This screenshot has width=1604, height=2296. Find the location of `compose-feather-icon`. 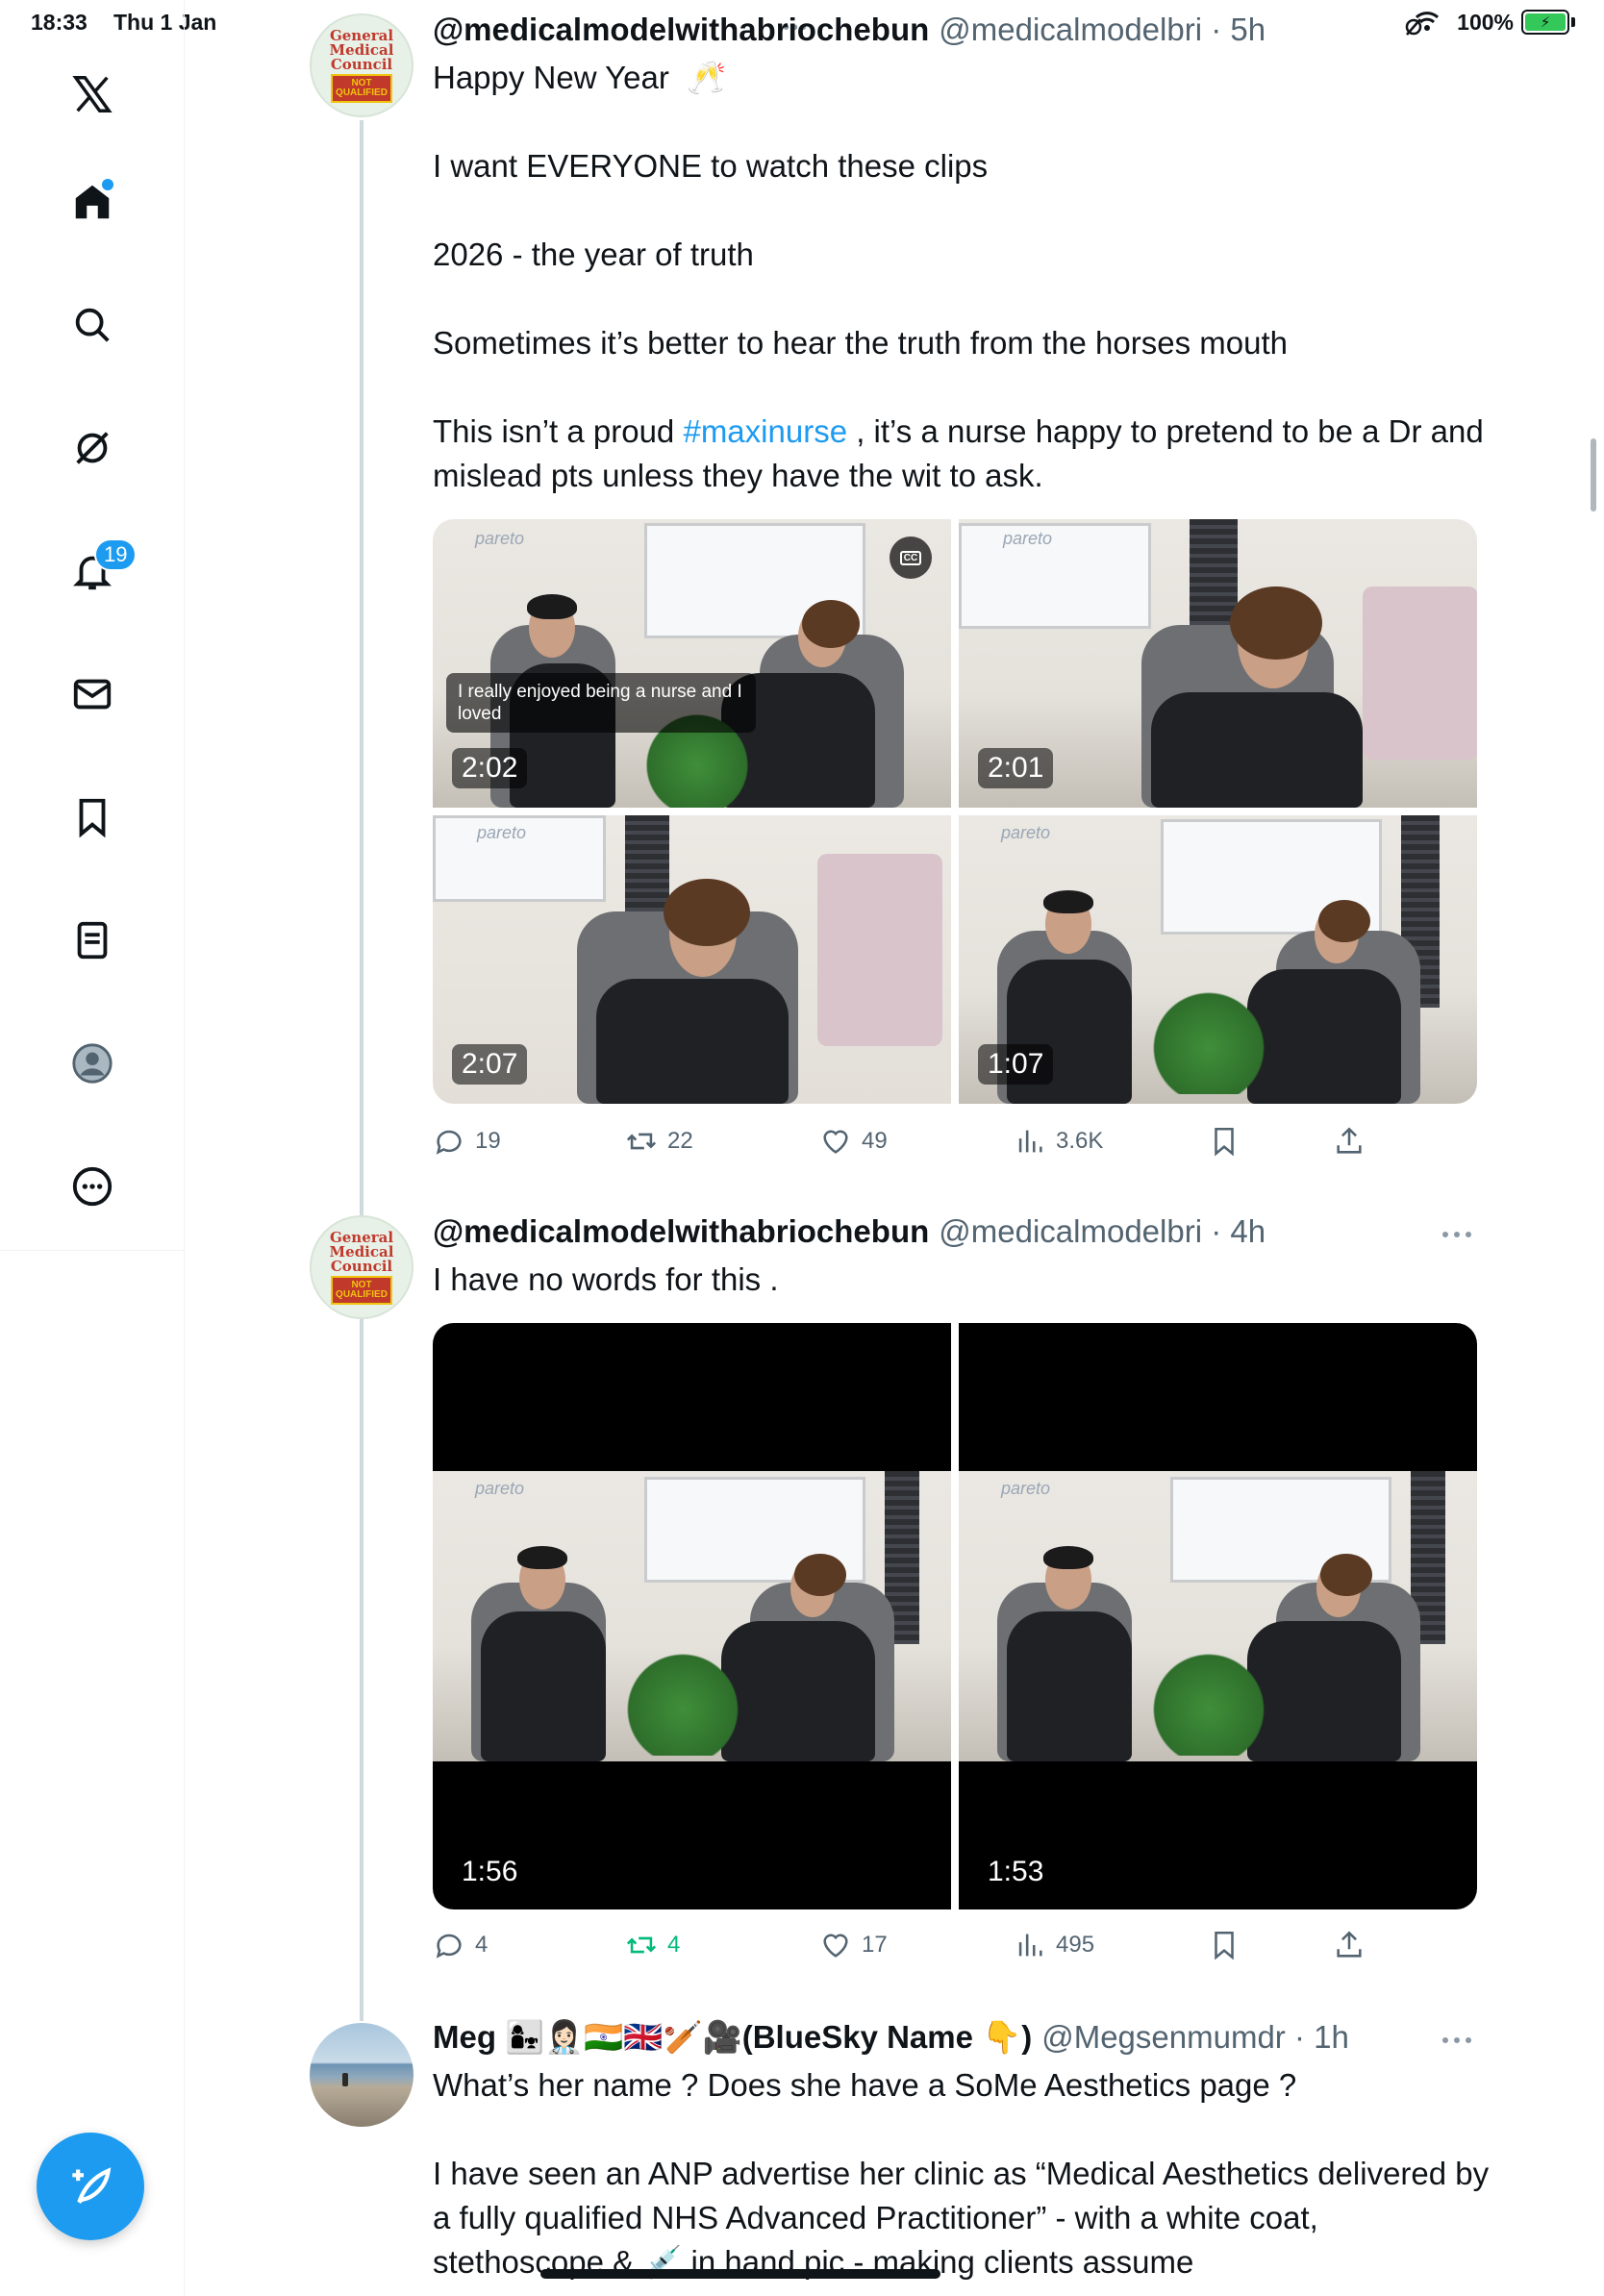

compose-feather-icon is located at coordinates (92, 2185).